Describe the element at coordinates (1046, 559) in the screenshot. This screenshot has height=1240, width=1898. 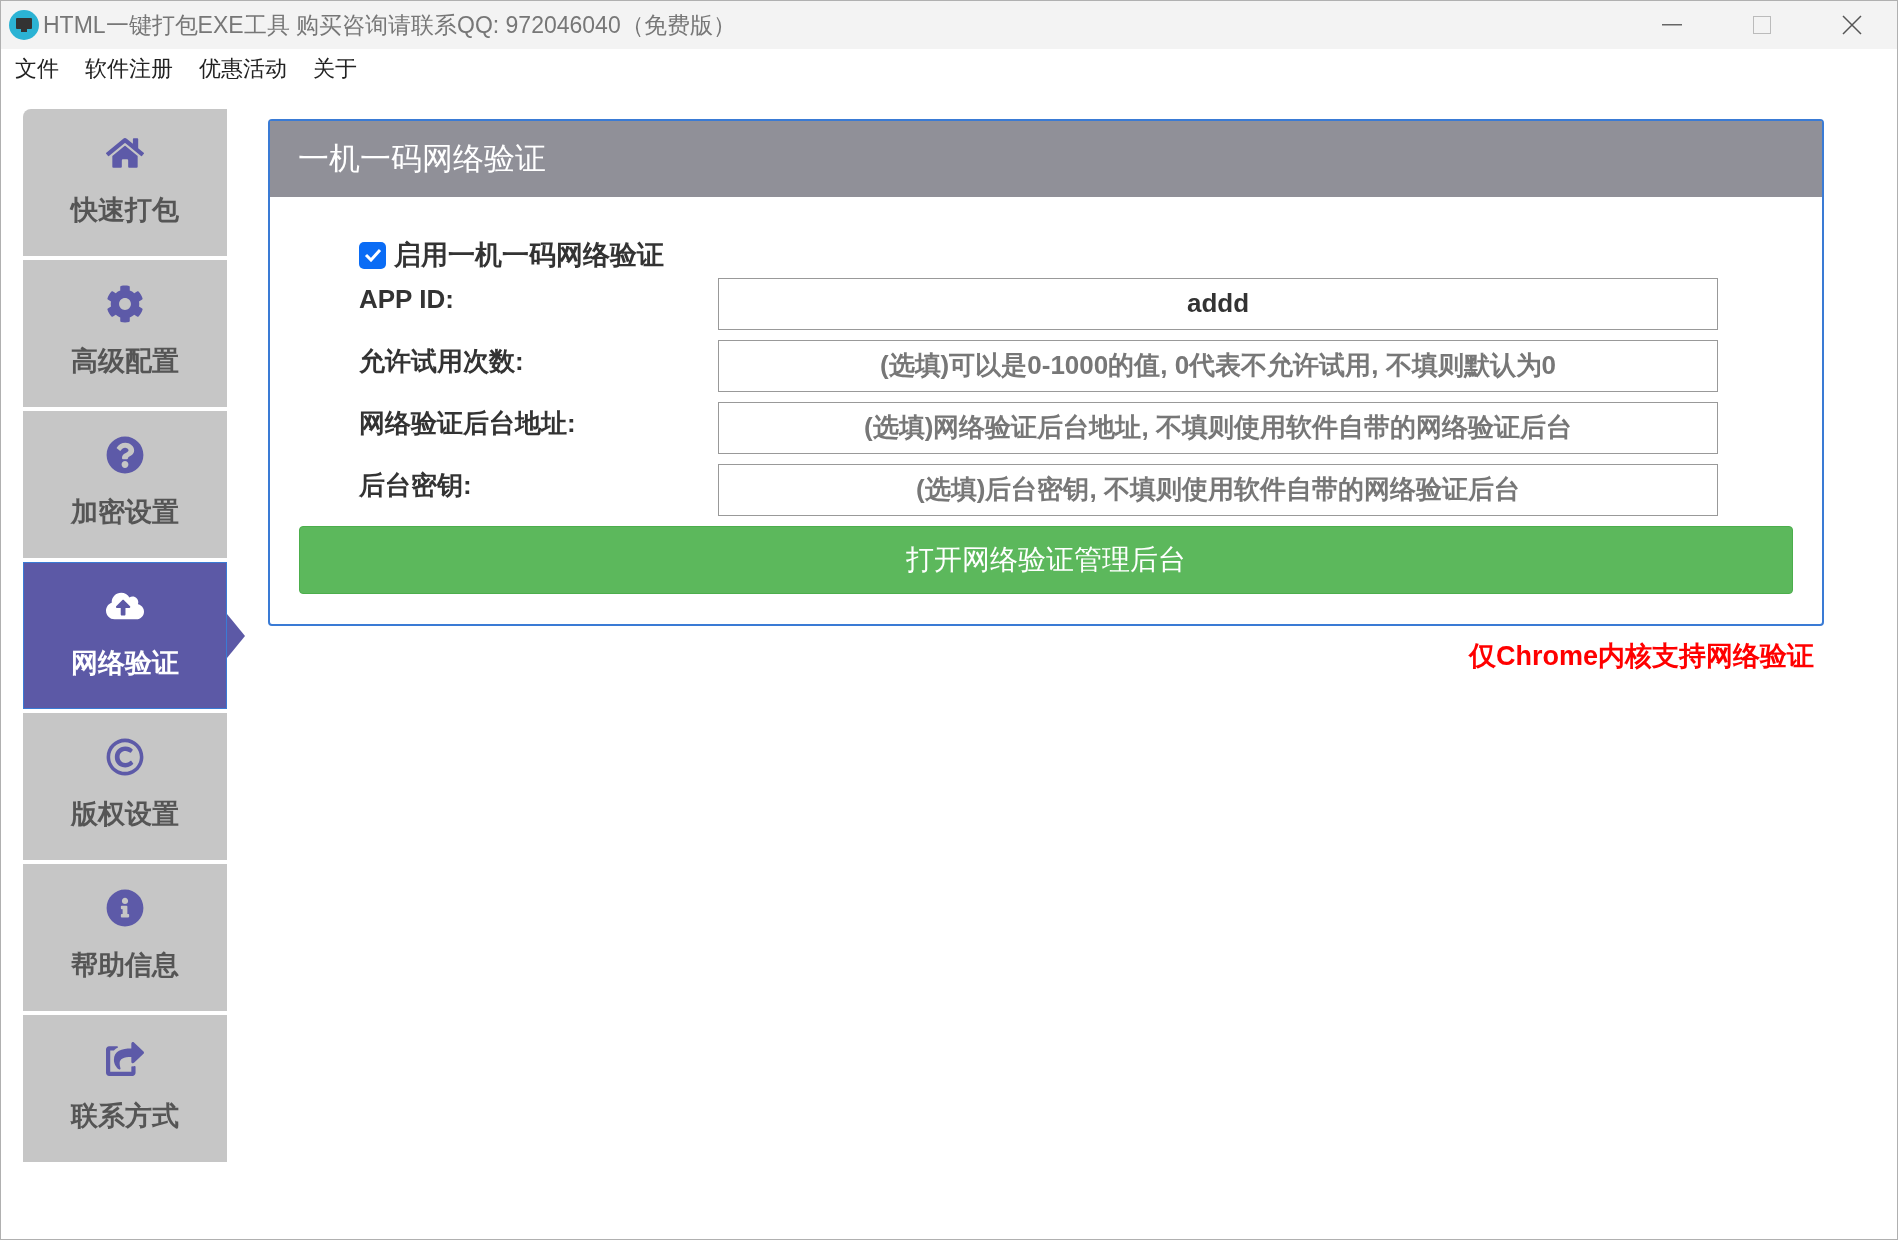
I see `open-admin-button: 打开网络验证管理后台` at that location.